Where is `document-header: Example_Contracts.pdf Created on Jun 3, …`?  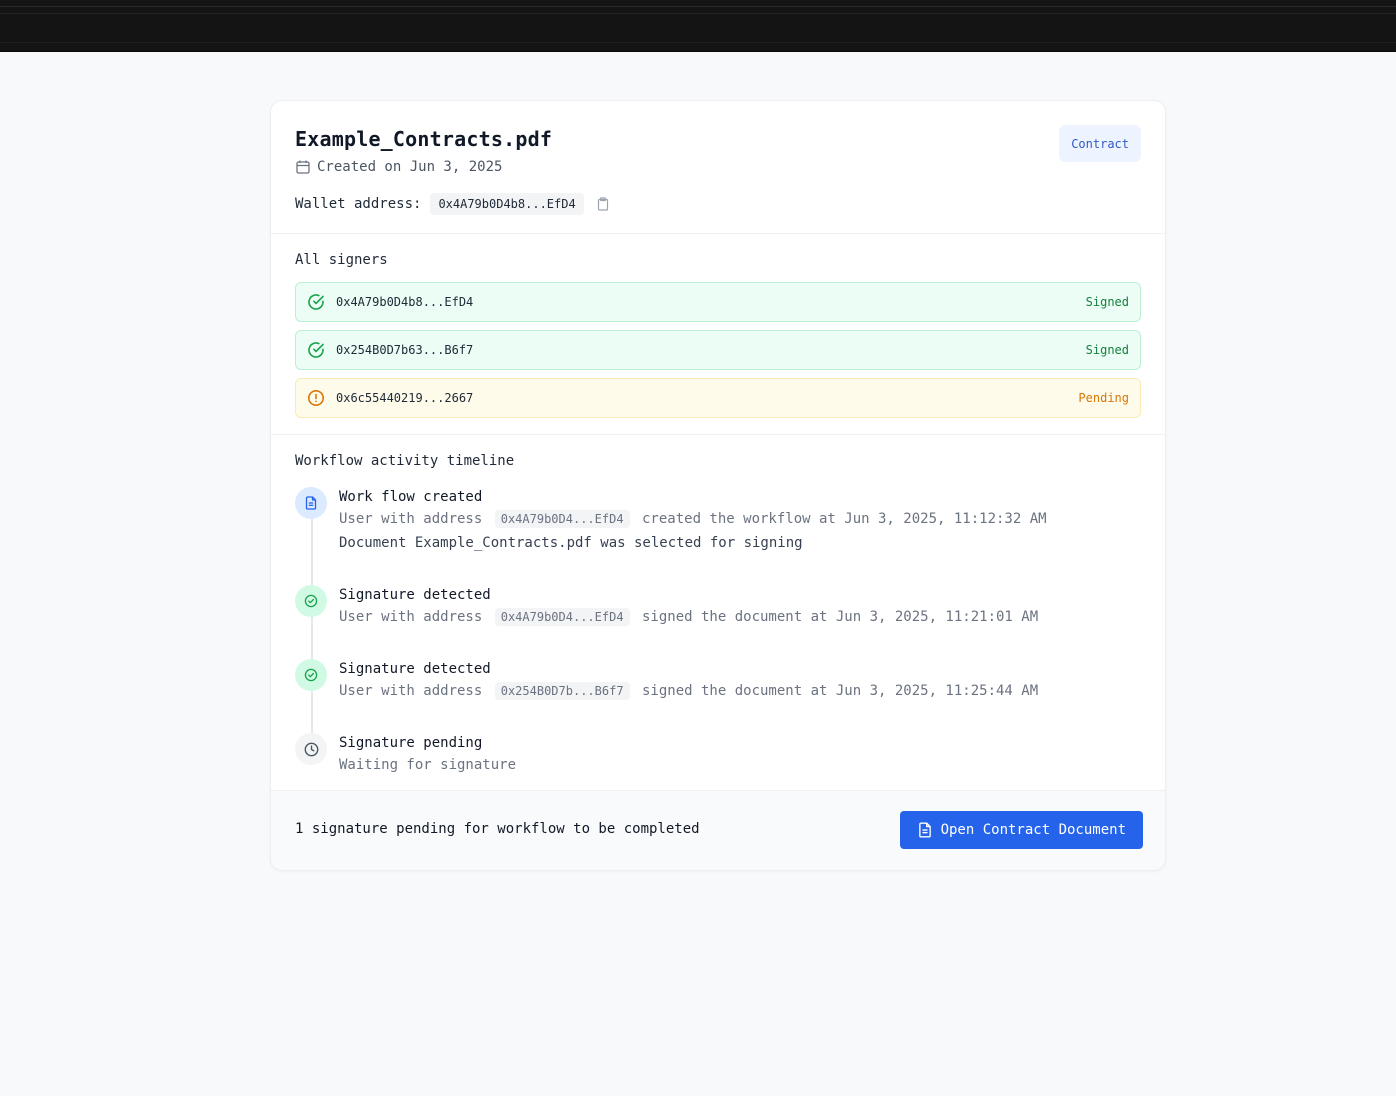 document-header: Example_Contracts.pdf Created on Jun 3, … is located at coordinates (718, 167).